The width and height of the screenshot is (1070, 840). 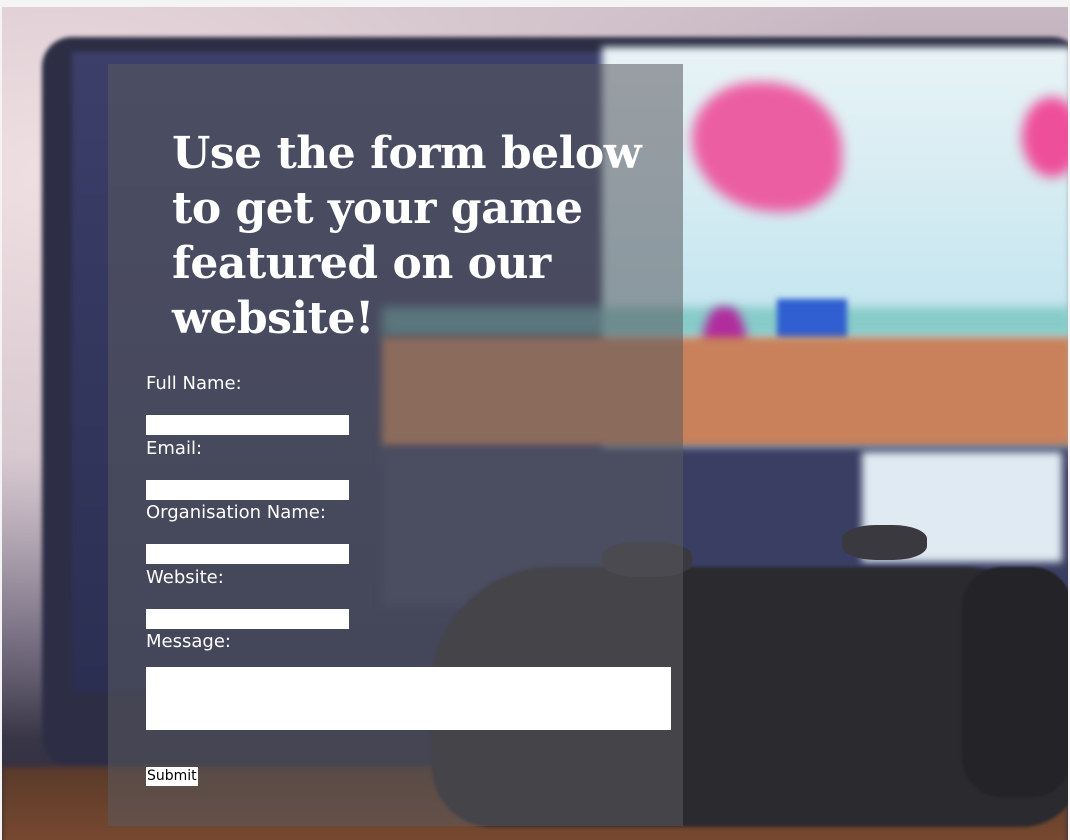 I want to click on message-label: Message:, so click(x=188, y=641).